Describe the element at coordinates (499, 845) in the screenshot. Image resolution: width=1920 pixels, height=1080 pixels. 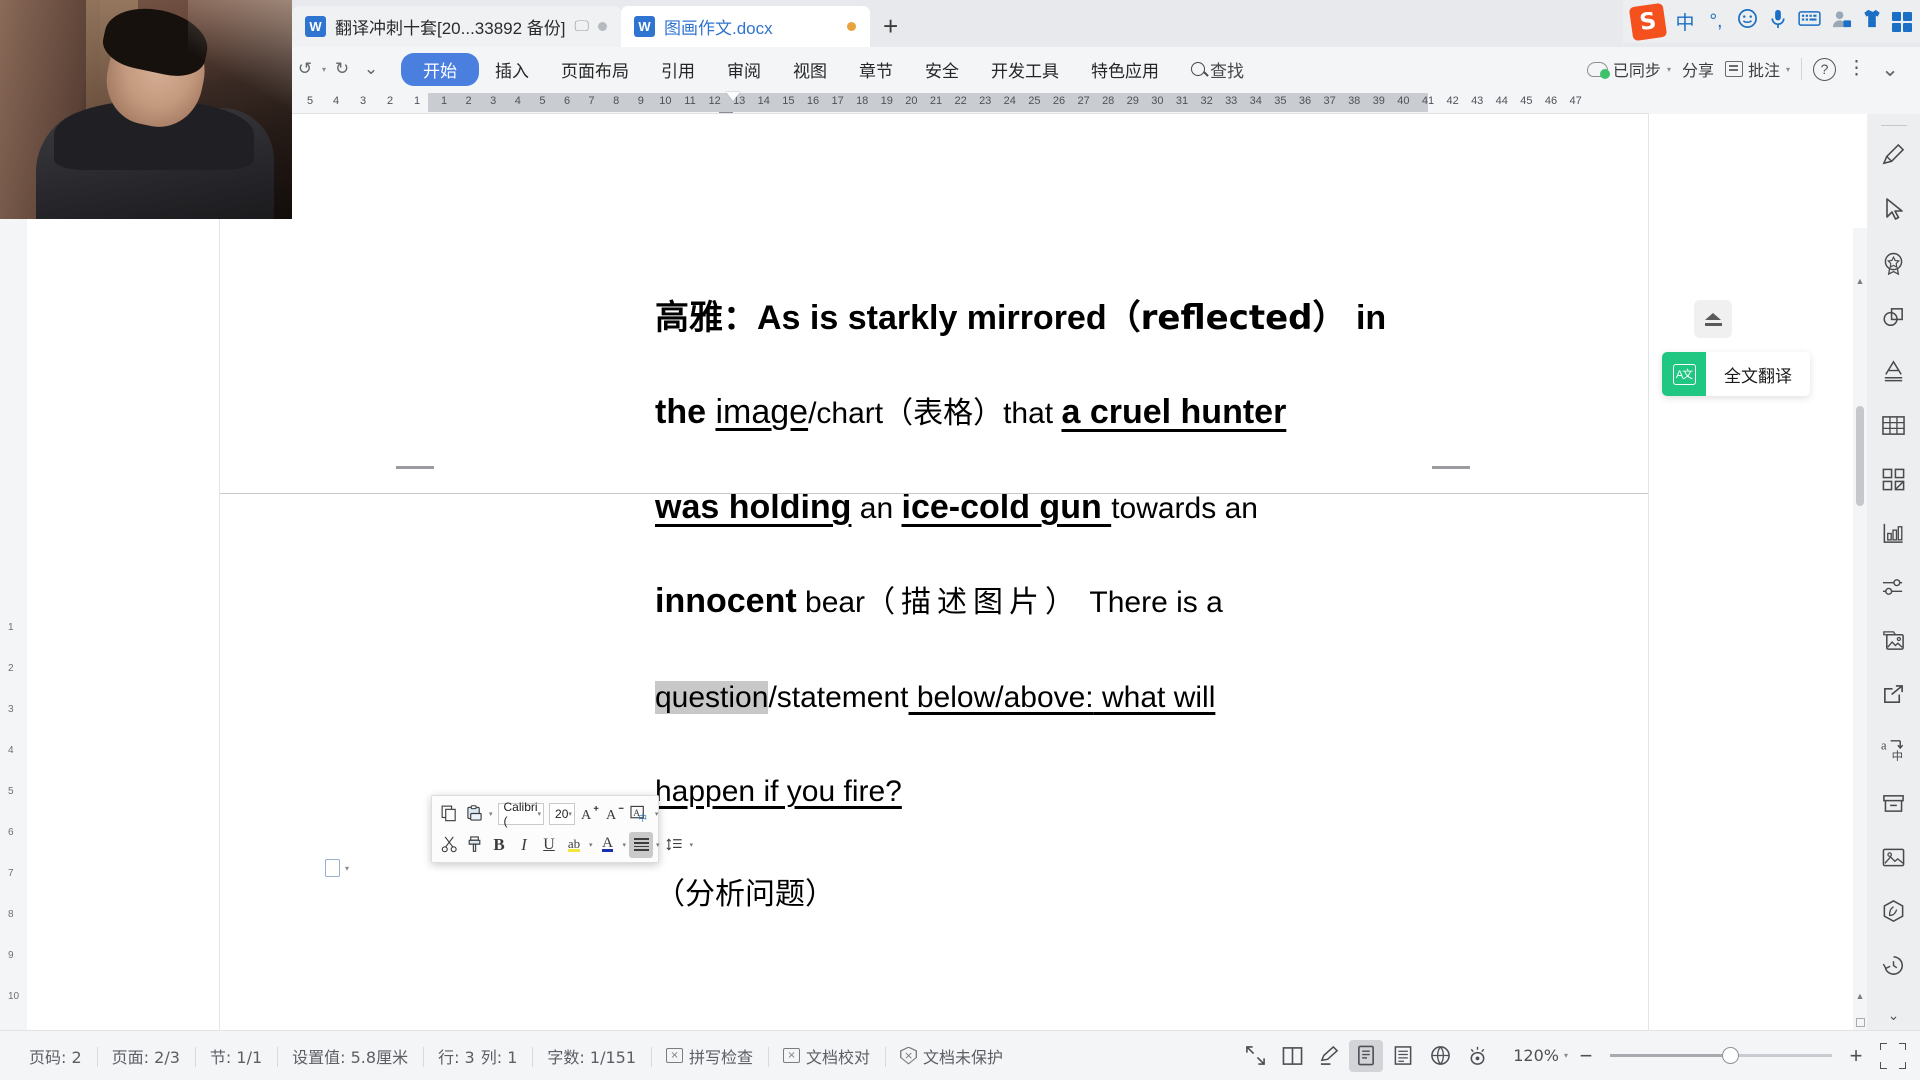
I see `bold-button: B` at that location.